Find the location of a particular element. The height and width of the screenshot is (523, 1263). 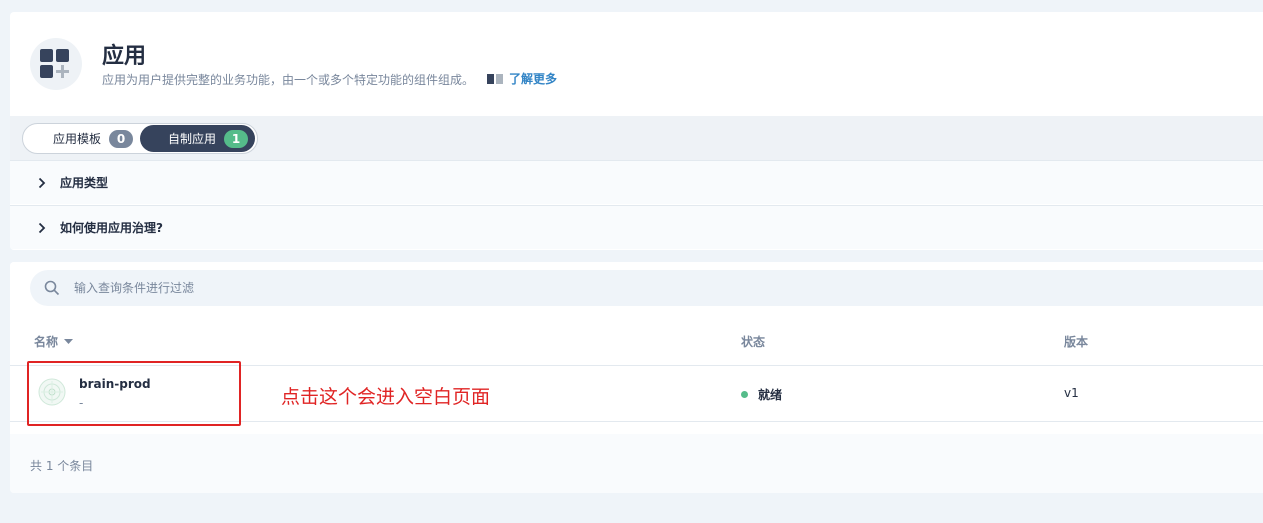

column-header-version: 版本 is located at coordinates (1076, 342).